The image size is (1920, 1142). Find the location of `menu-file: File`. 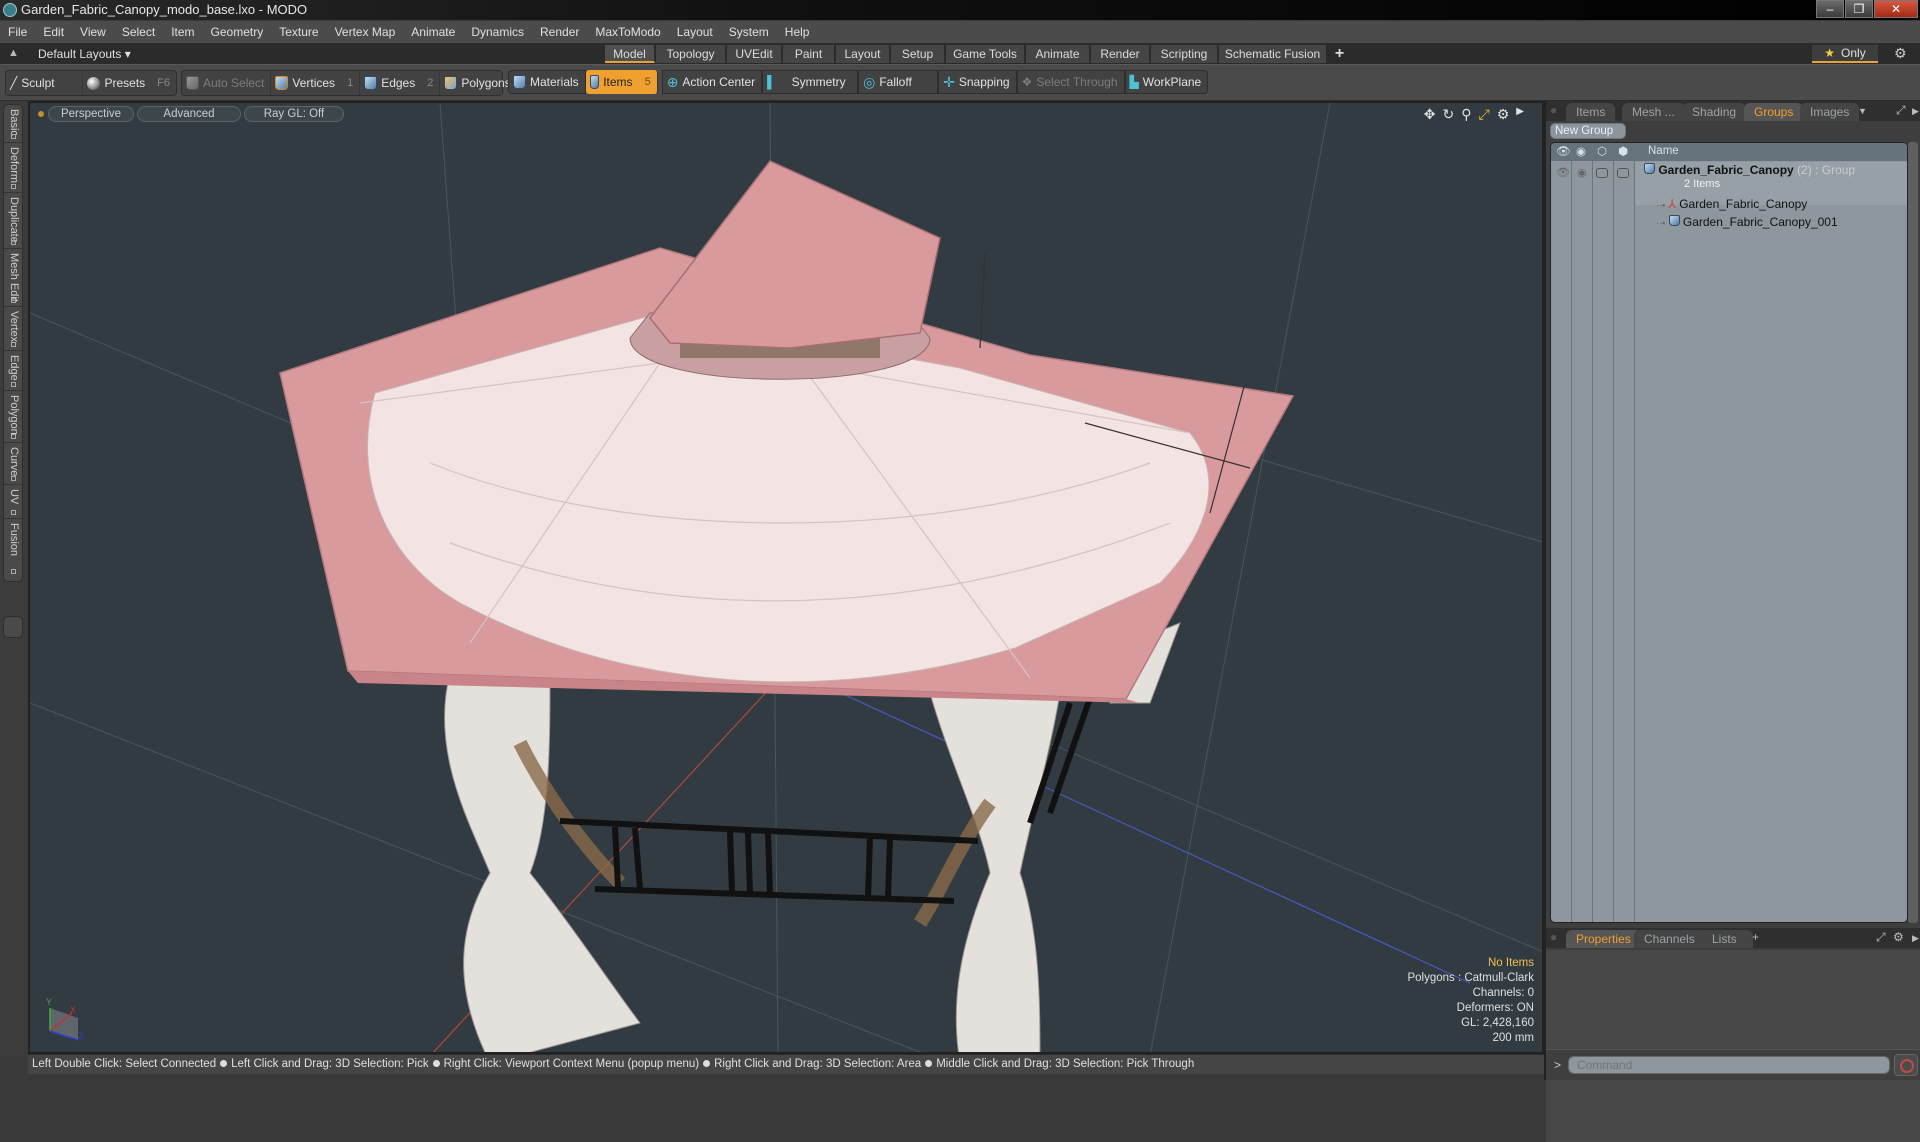

menu-file: File is located at coordinates (17, 32).